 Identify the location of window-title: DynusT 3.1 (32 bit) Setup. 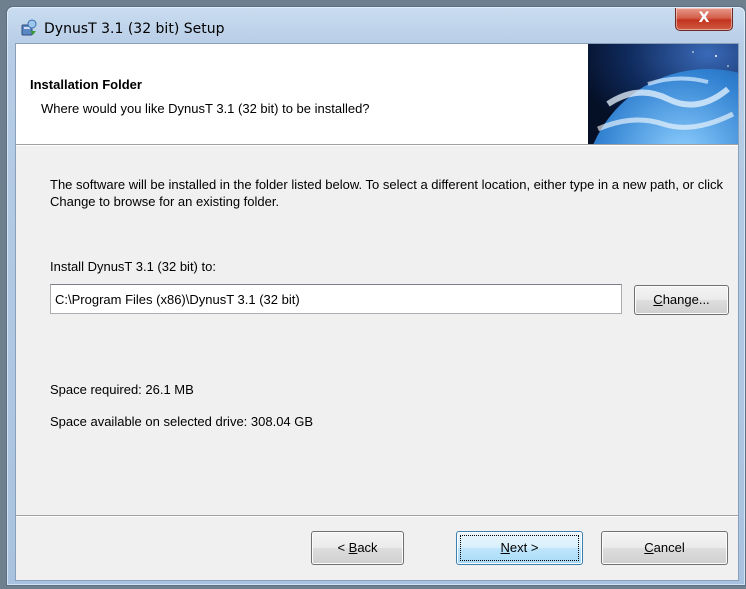
(134, 29).